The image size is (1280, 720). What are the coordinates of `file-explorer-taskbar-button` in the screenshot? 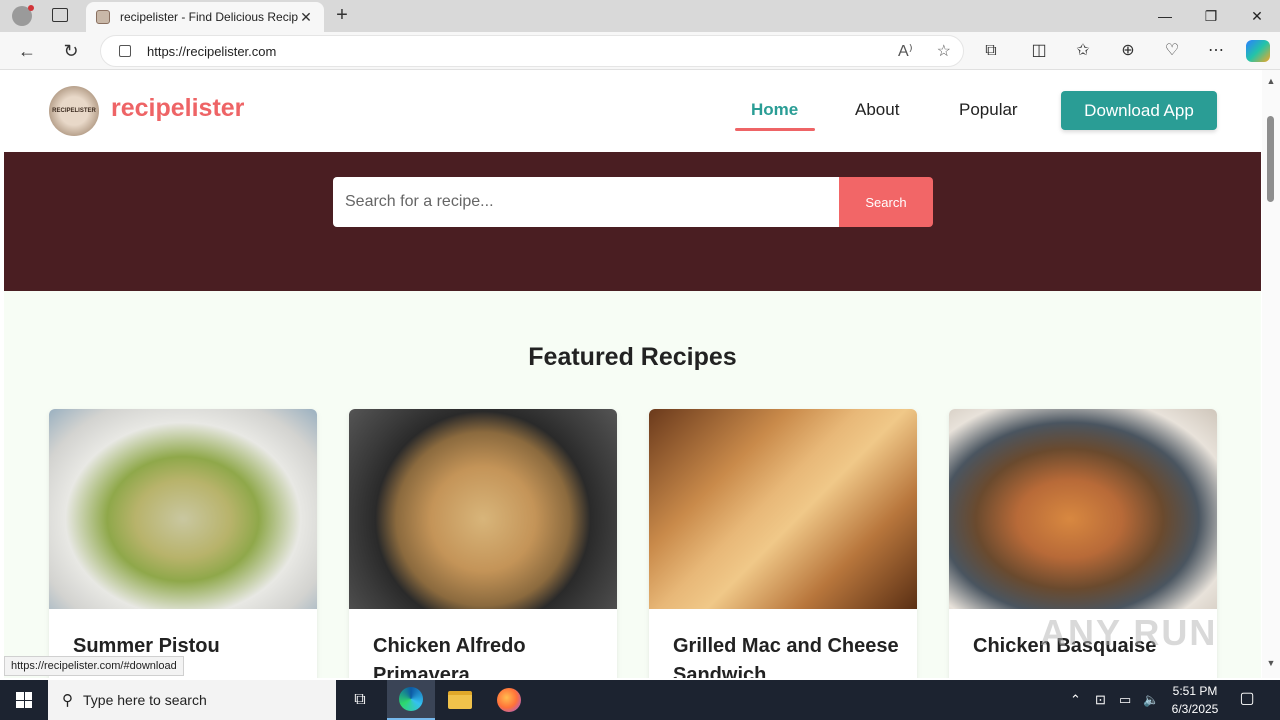 It's located at (460, 700).